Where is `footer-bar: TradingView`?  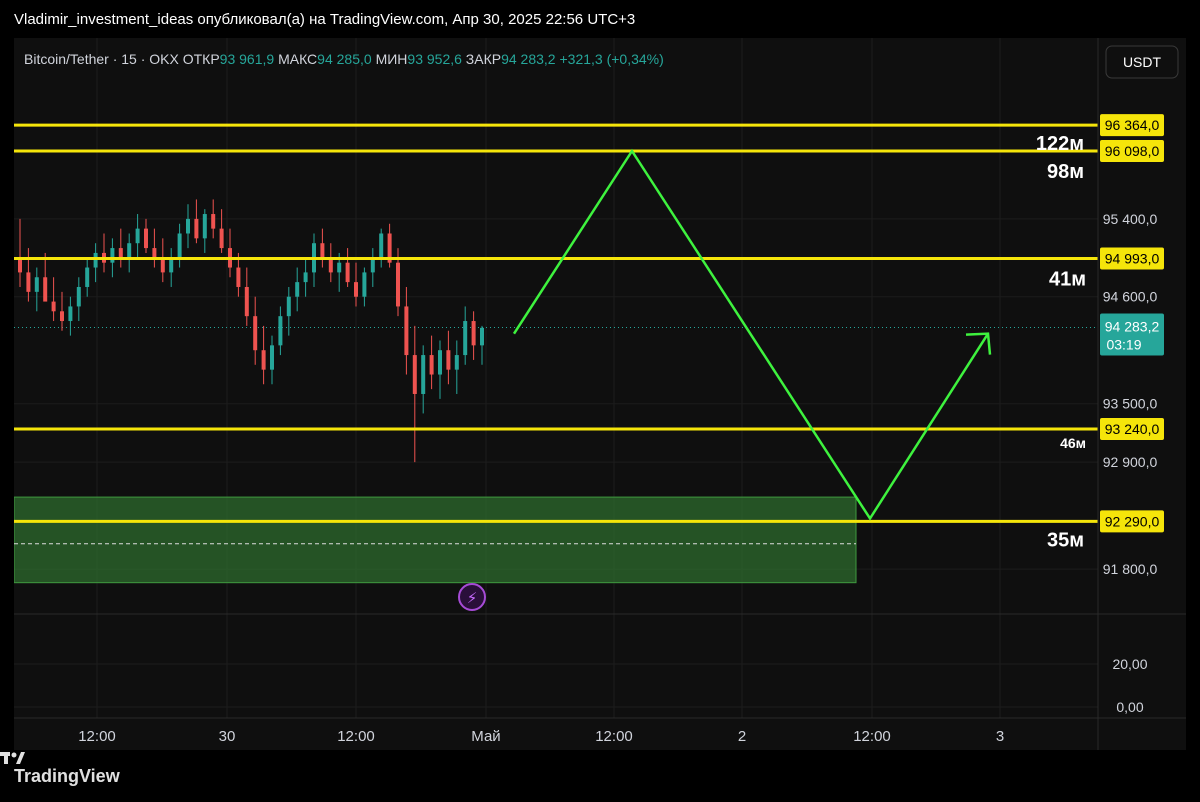 footer-bar: TradingView is located at coordinates (600, 776).